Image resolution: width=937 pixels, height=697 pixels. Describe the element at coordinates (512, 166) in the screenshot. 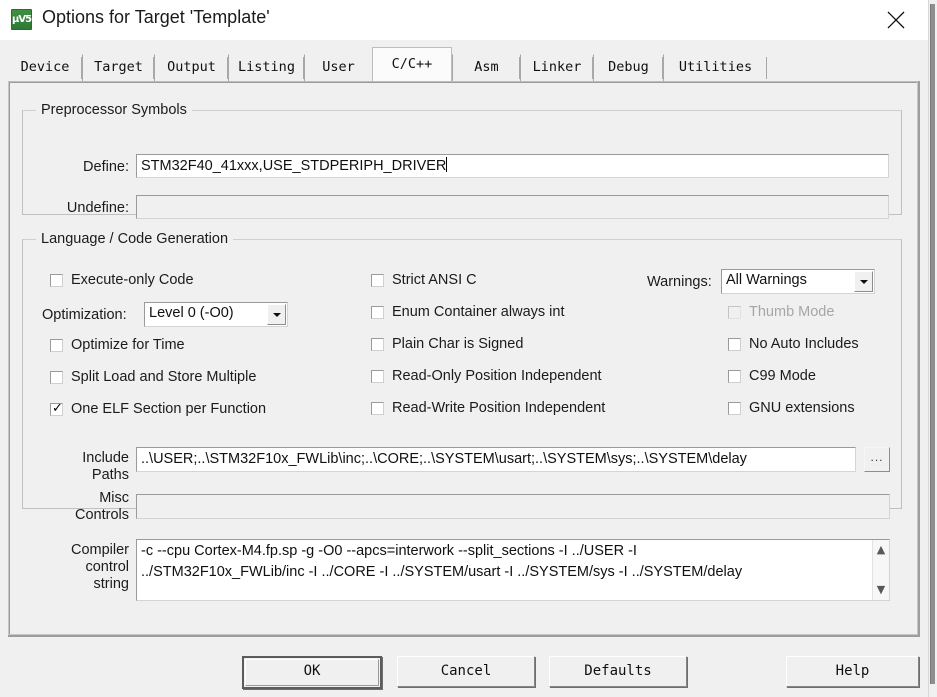

I see `define-input: STM32F40_41xxx,USE_STDPERIPH_DRIVER` at that location.